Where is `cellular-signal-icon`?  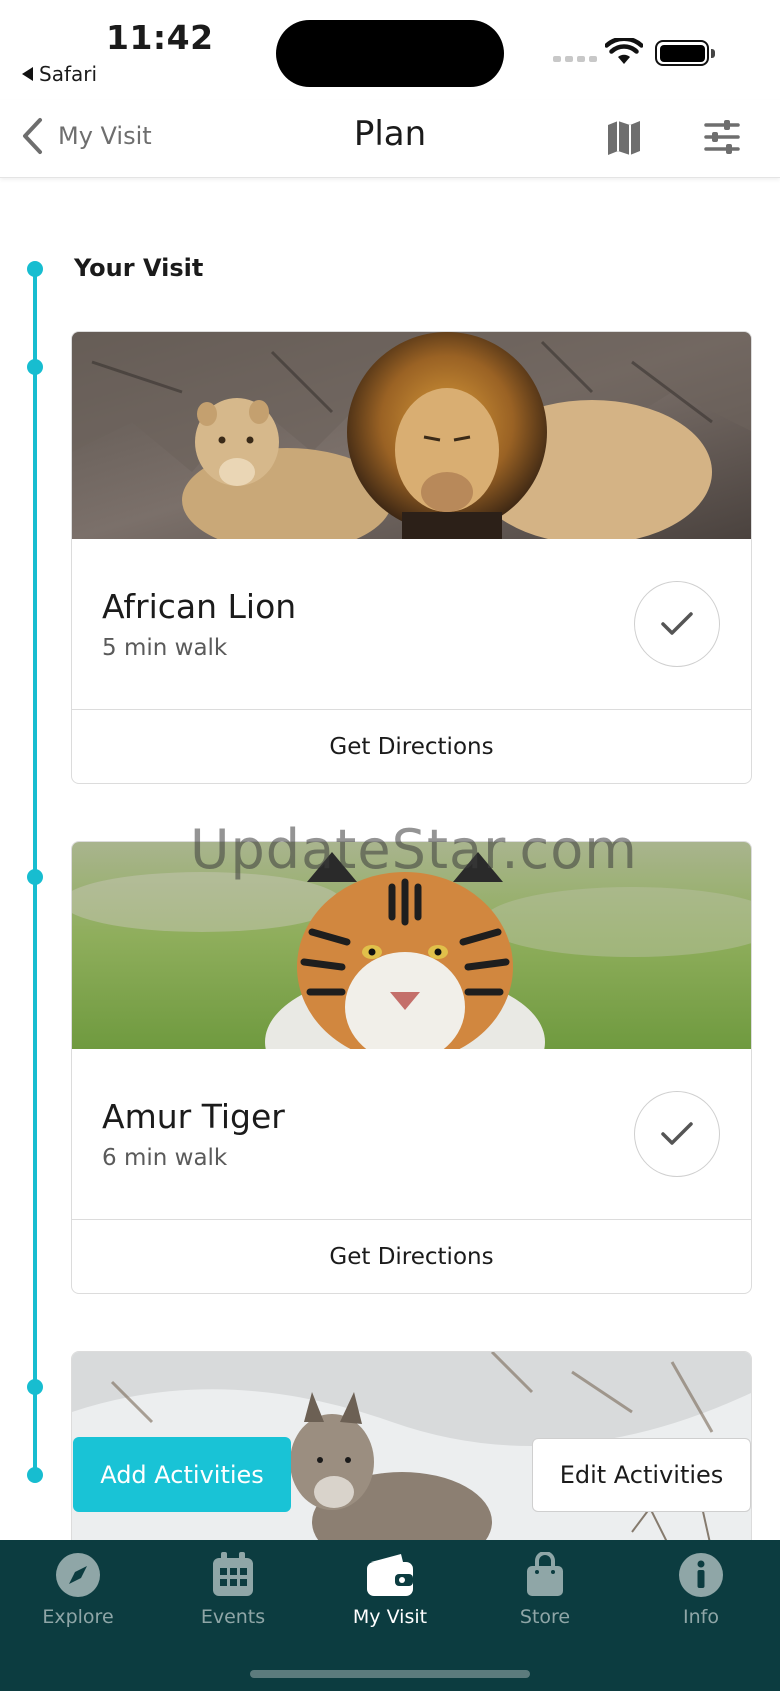
cellular-signal-icon is located at coordinates (575, 59).